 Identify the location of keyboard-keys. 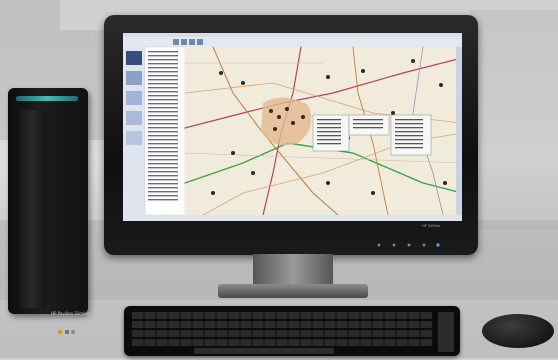
(293, 333).